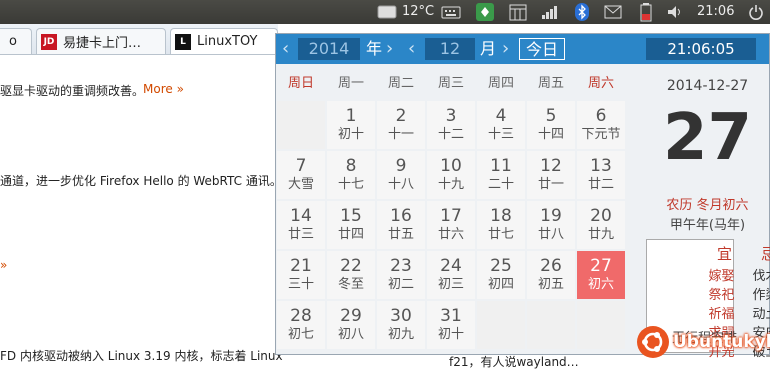 The image size is (770, 370). I want to click on day-number: 13, so click(601, 166).